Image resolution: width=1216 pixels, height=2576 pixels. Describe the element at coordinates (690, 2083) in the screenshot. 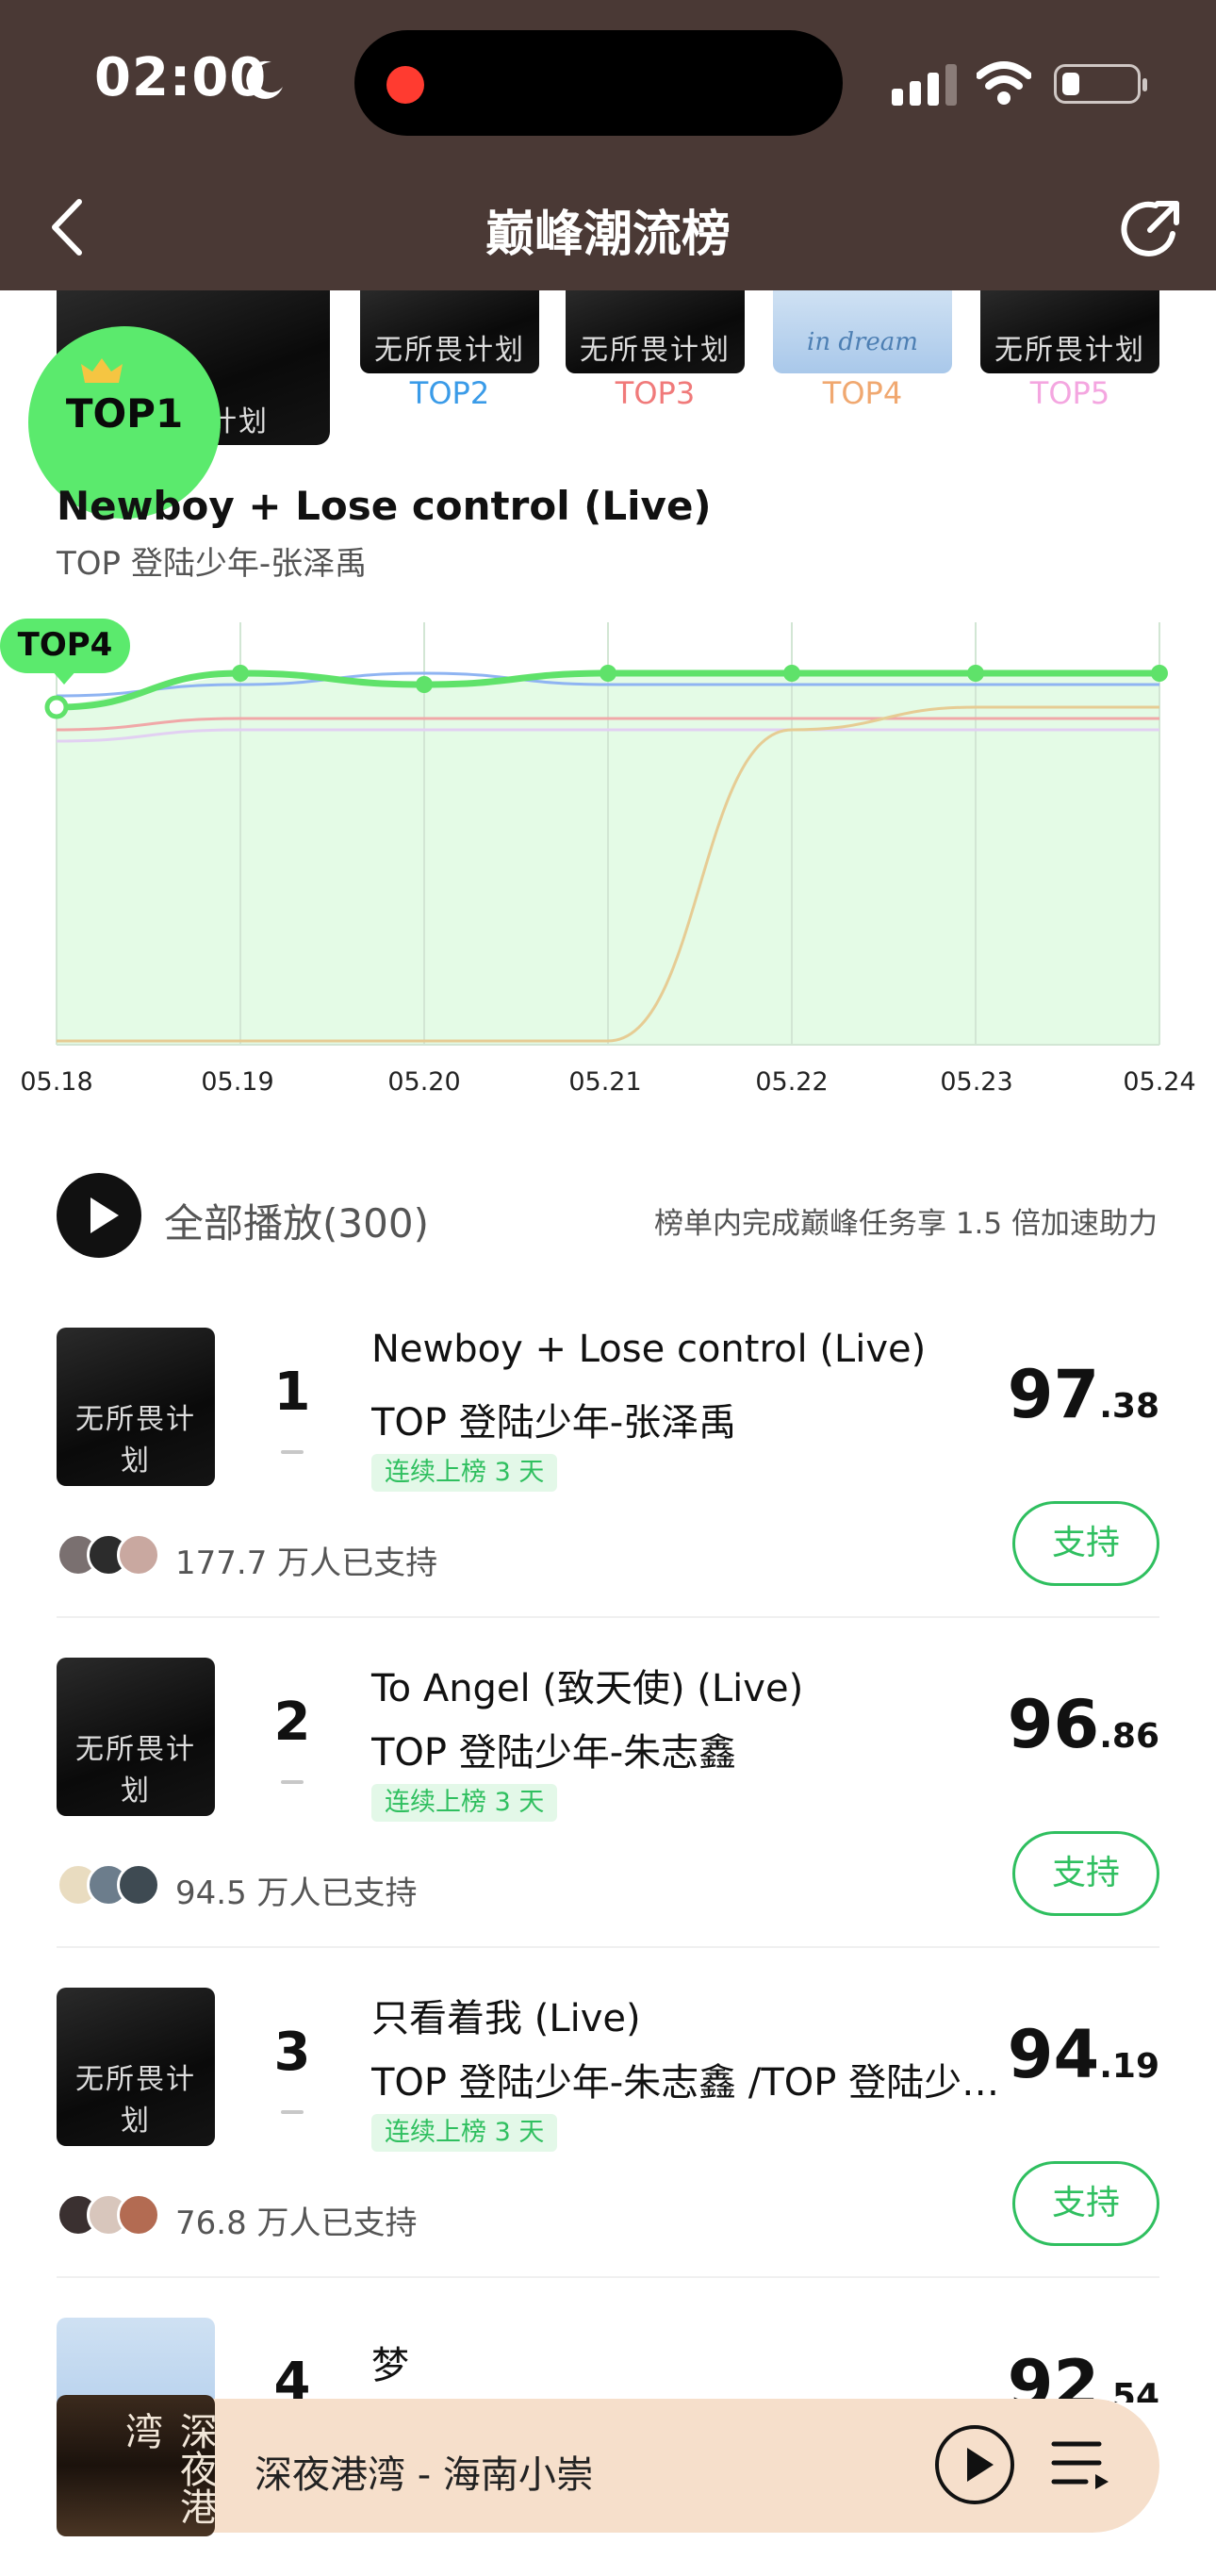

I see `song-artist: TOP 登陆少年-朱志鑫 /TOP 登陆少年-张泽禹` at that location.